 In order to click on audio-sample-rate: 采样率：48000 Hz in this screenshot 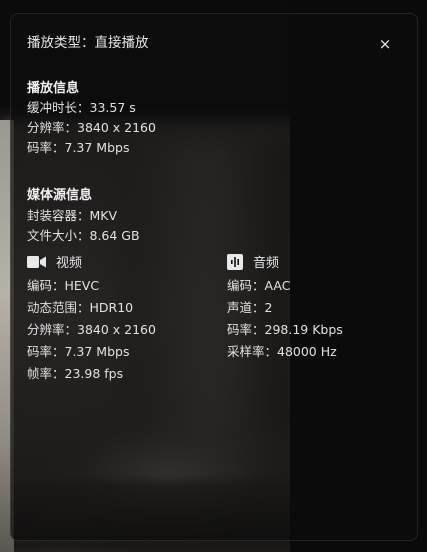, I will do `click(282, 351)`.